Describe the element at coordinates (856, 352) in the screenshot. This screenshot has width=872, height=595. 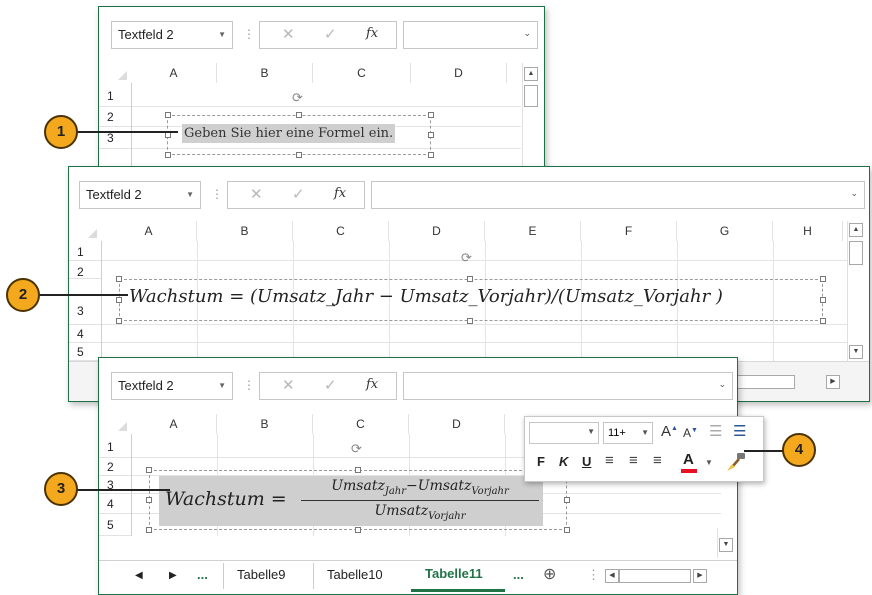
I see `scroll-down-icon: ▼` at that location.